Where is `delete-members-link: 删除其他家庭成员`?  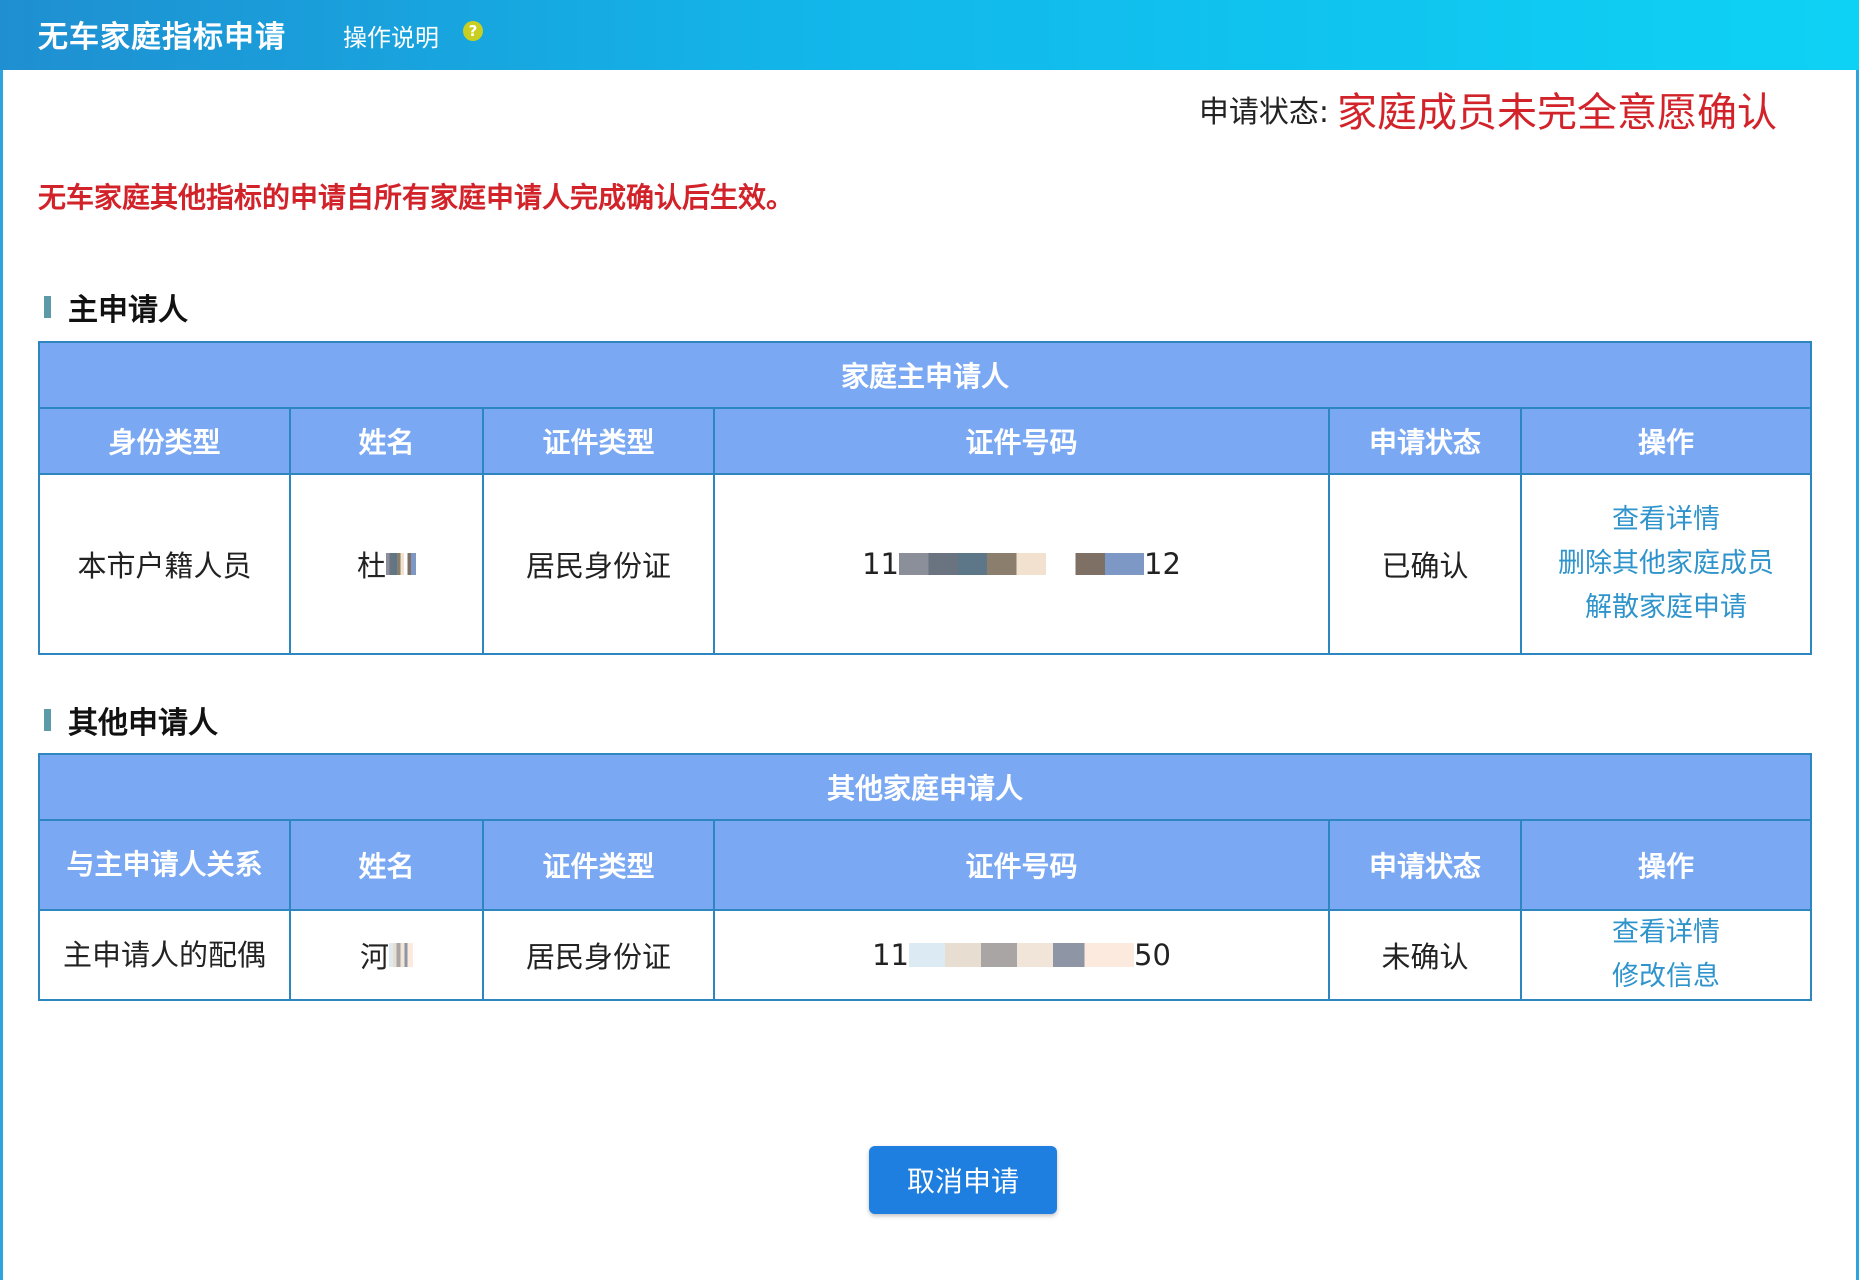
delete-members-link: 删除其他家庭成员 is located at coordinates (1666, 564).